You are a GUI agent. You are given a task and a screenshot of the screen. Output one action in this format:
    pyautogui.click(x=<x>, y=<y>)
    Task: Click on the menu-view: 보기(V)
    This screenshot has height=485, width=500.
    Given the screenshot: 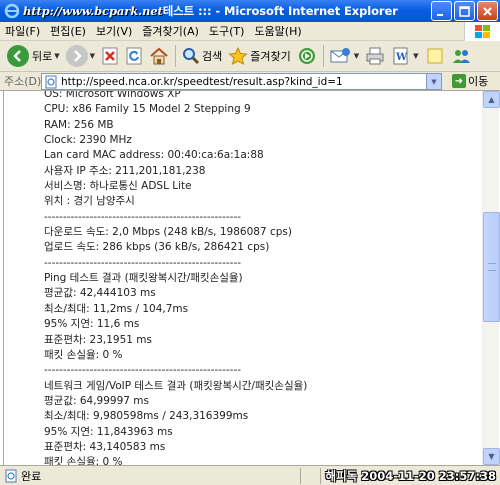 What is the action you would take?
    pyautogui.click(x=114, y=31)
    